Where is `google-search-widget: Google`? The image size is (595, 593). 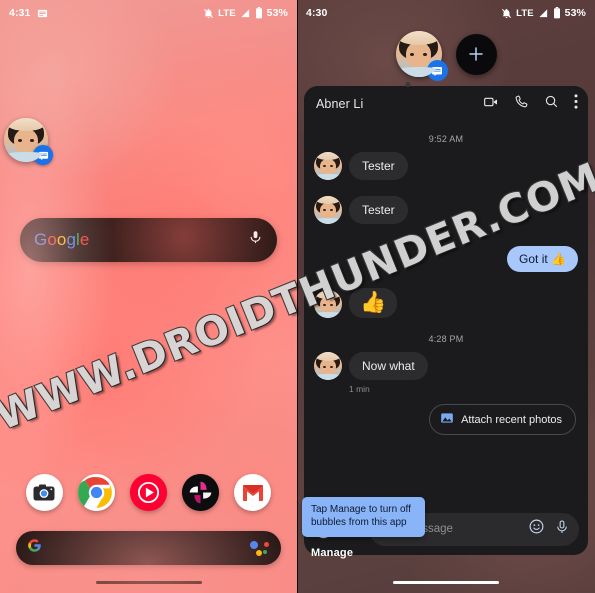
google-search-widget: Google is located at coordinates (148, 240).